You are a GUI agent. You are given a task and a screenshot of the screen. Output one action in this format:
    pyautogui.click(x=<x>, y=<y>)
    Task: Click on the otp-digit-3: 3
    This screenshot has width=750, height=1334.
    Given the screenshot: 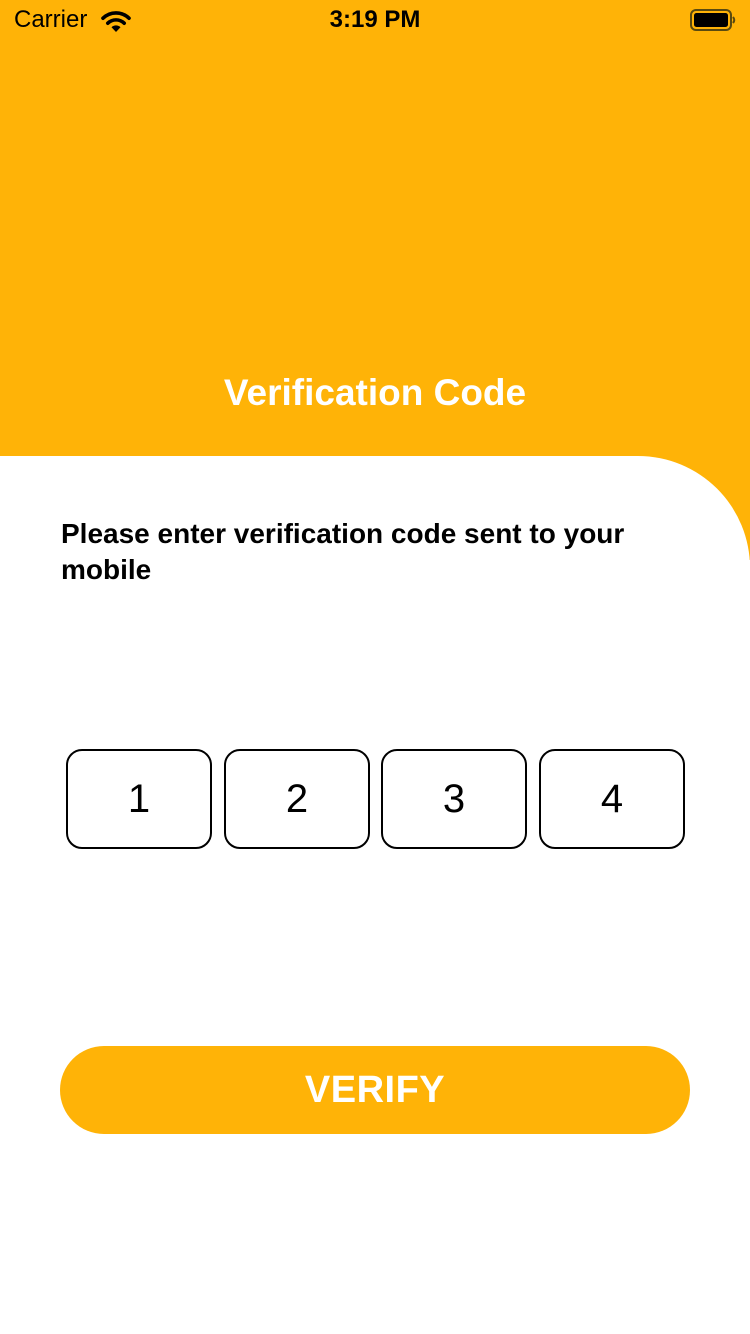 What is the action you would take?
    pyautogui.click(x=454, y=799)
    